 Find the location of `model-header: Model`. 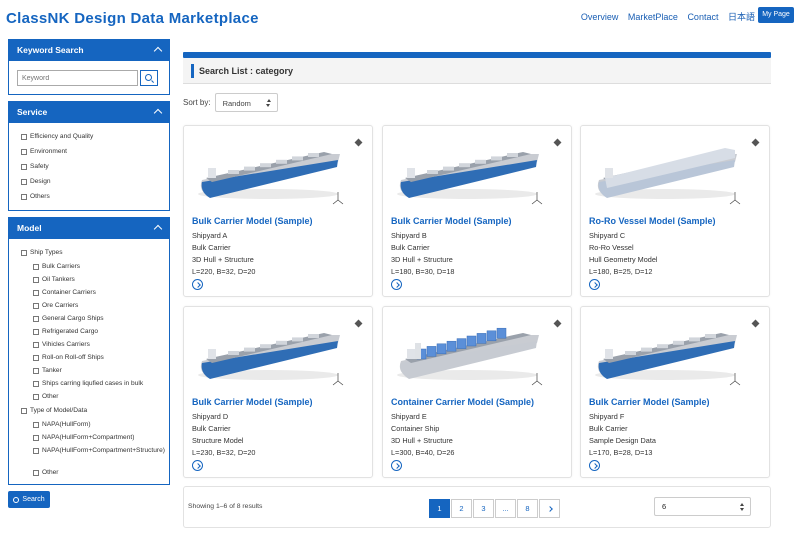

model-header: Model is located at coordinates (89, 228).